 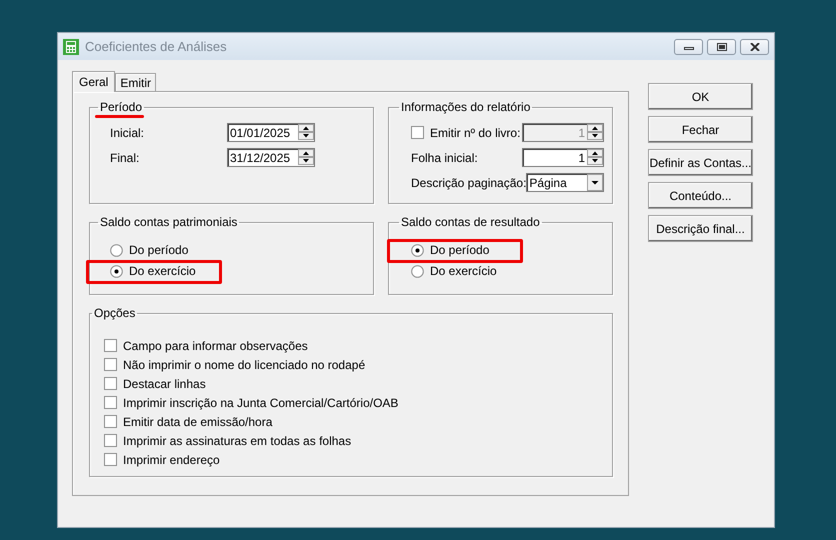 I want to click on field-label: Folha inicial:, so click(x=445, y=157).